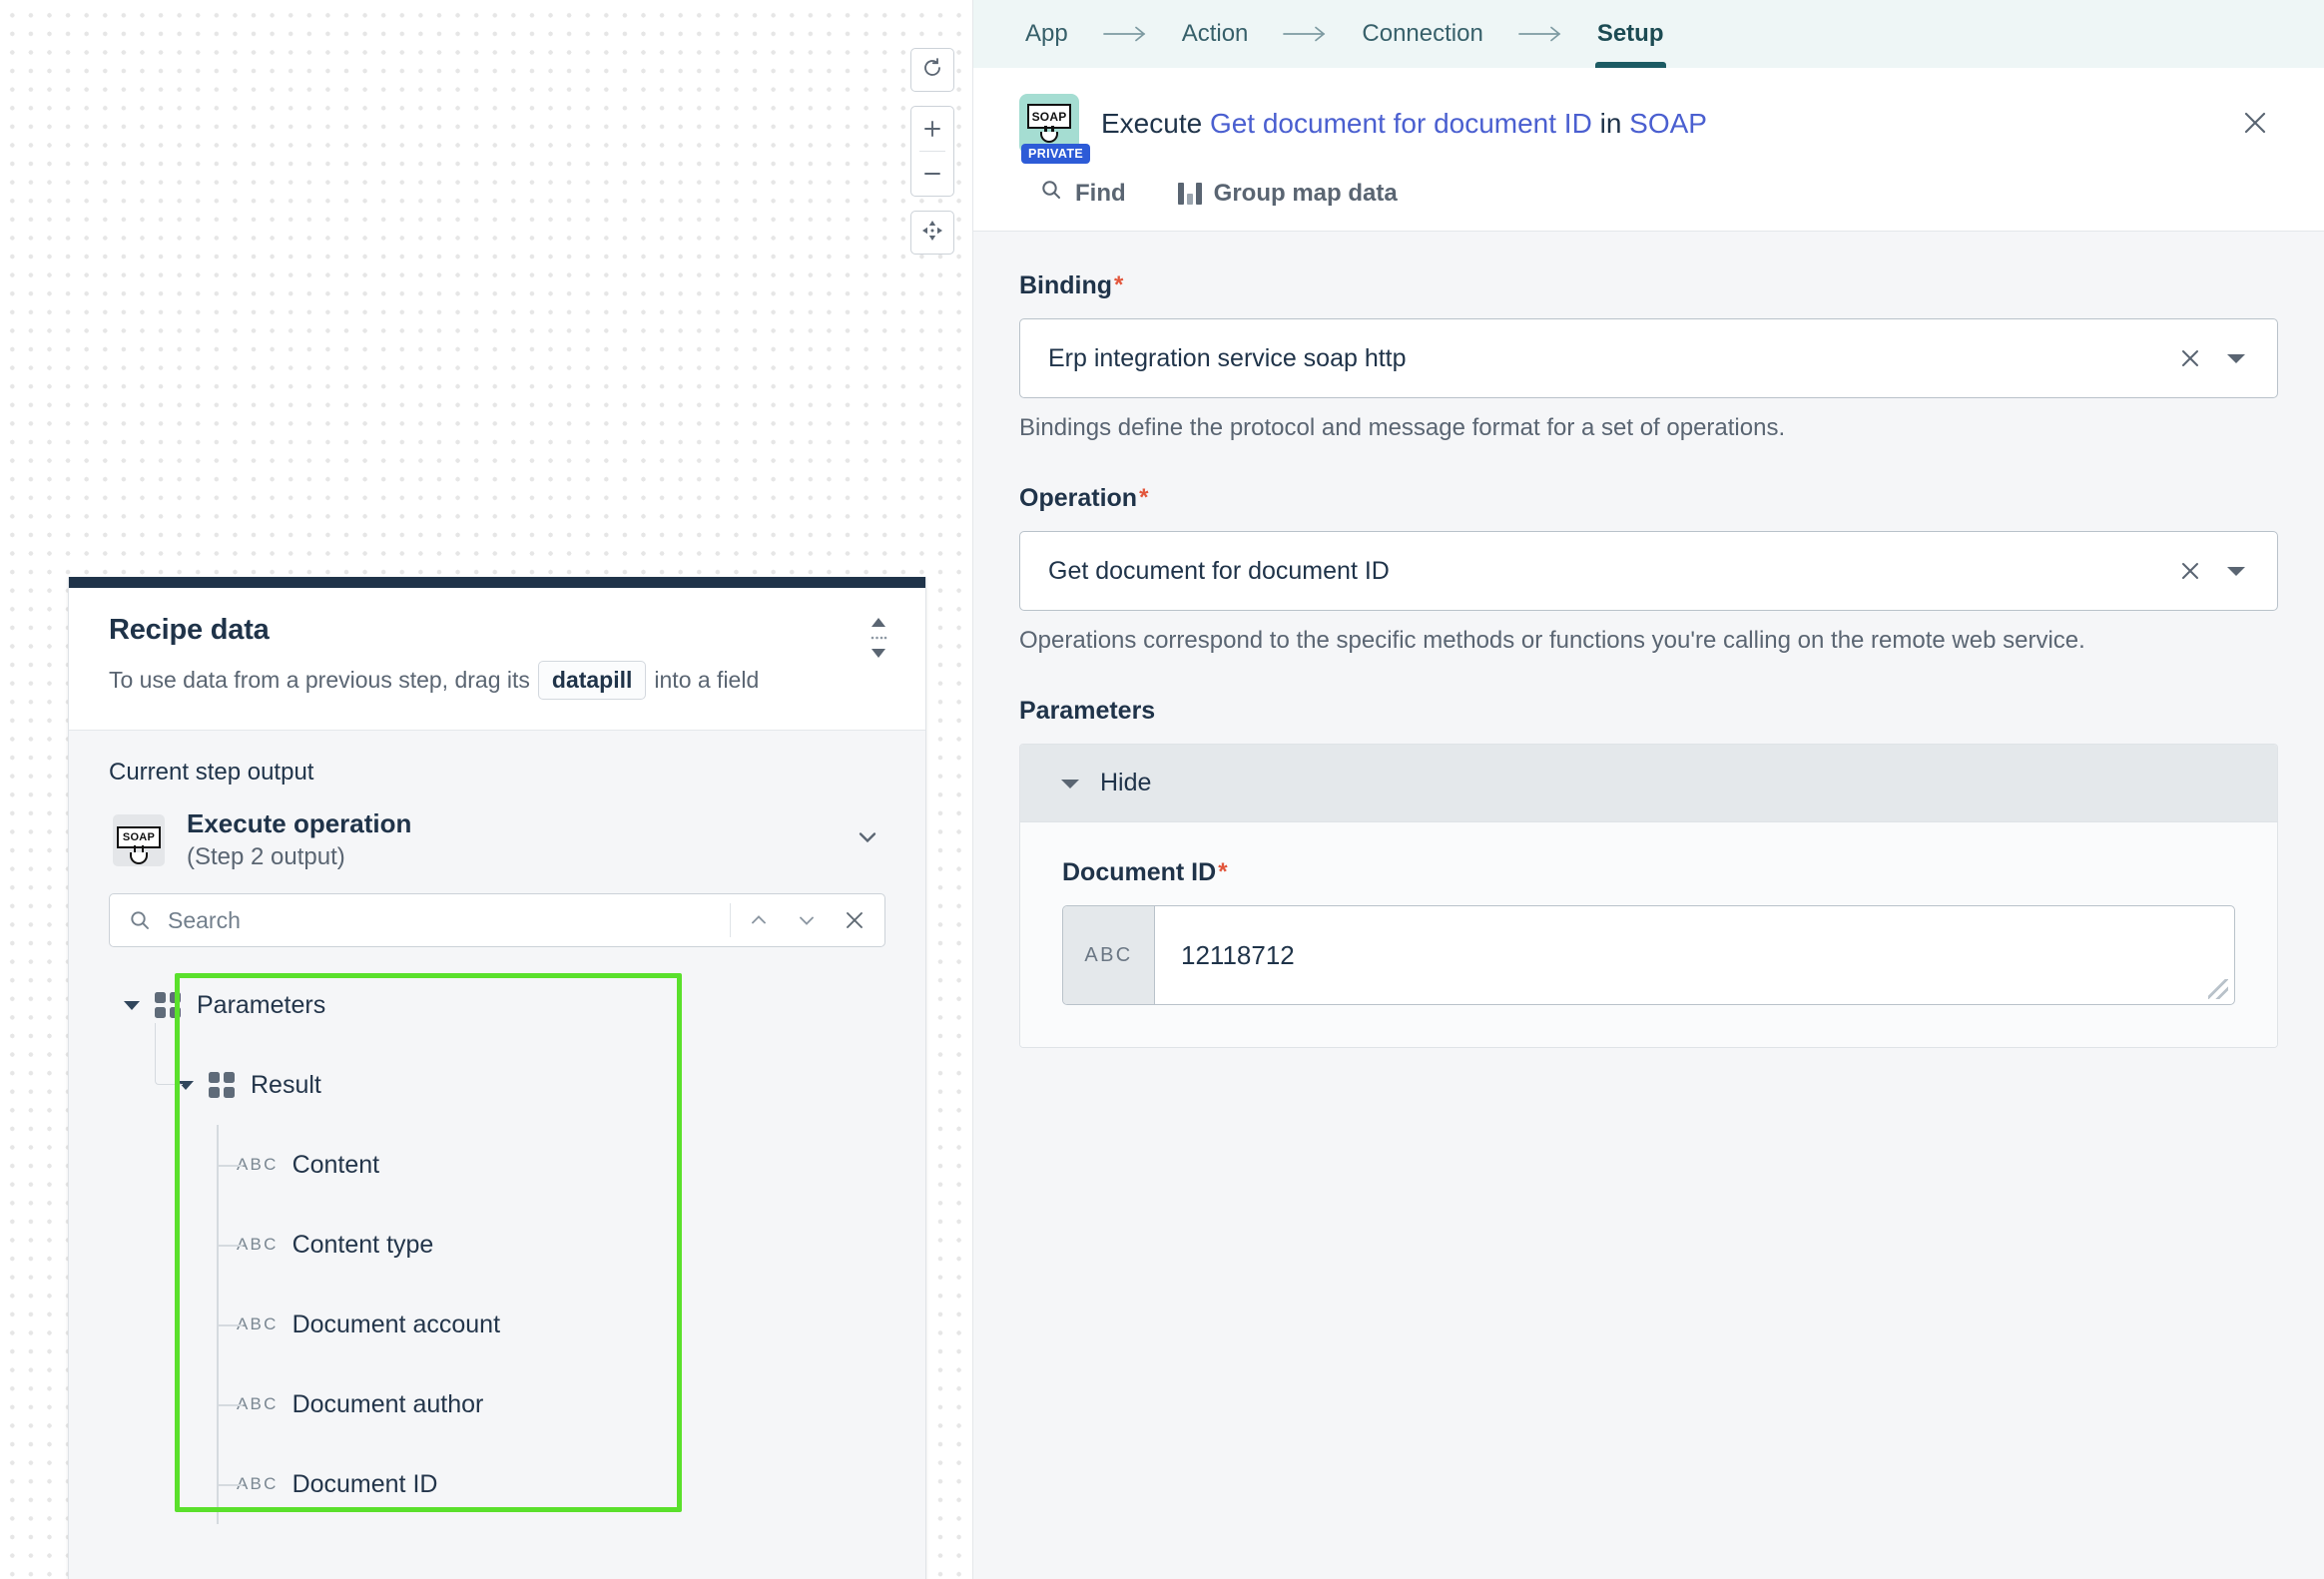 Image resolution: width=2324 pixels, height=1579 pixels. I want to click on document-id-input-row: ABC 12118712, so click(1649, 955).